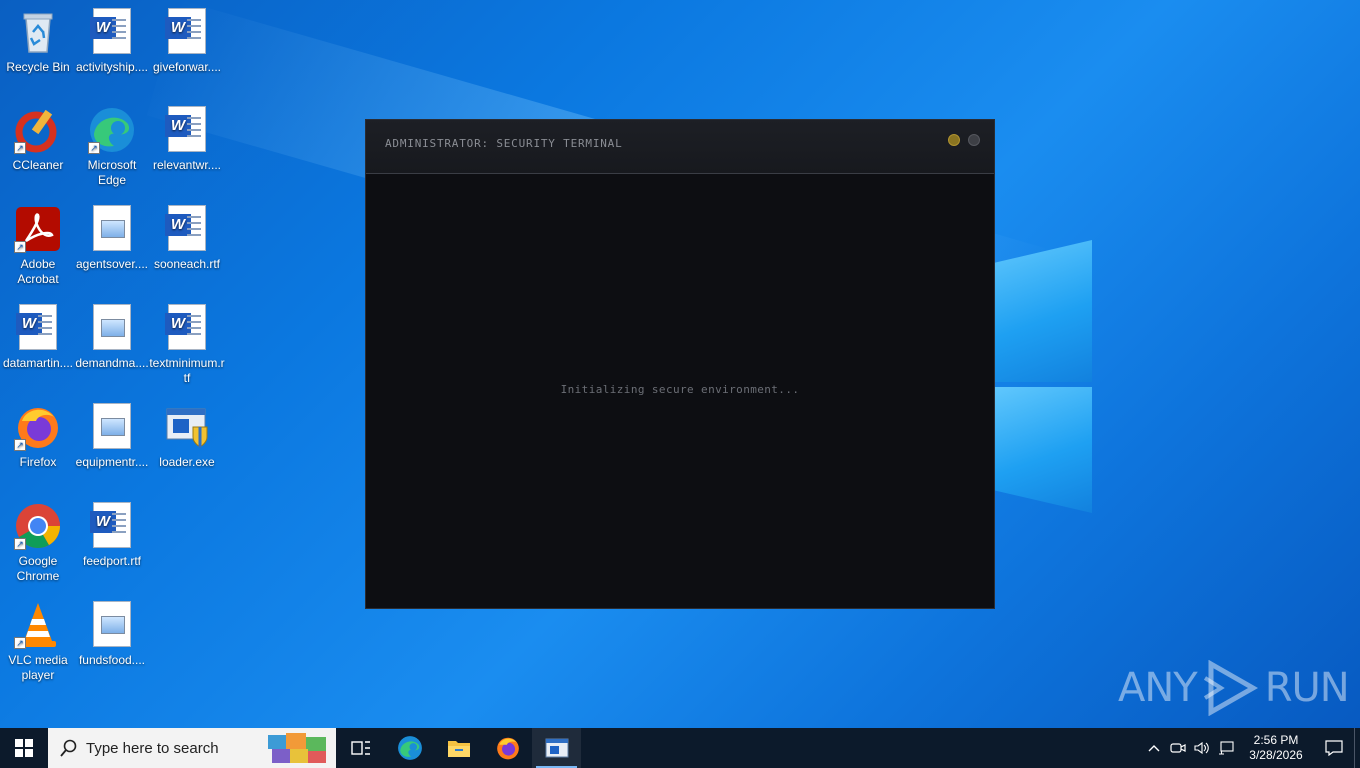 The height and width of the screenshot is (768, 1360). I want to click on desktop-icon-recycle-bin: Recycle Bin, so click(38, 41).